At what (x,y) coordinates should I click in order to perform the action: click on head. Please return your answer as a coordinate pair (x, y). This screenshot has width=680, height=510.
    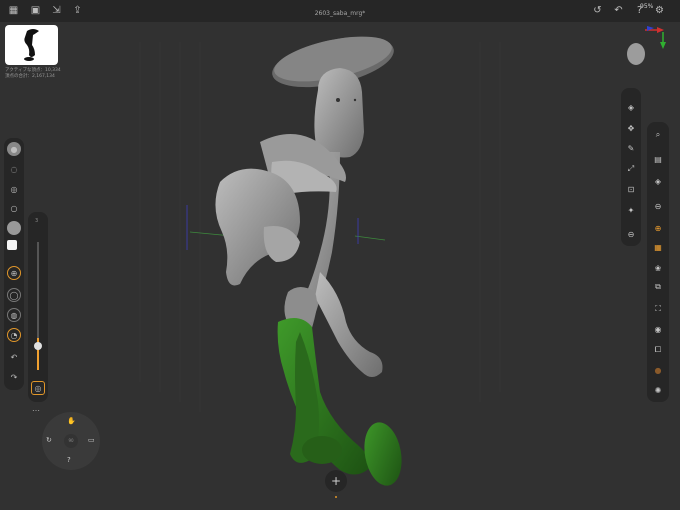
    Looking at the image, I should click on (339, 113).